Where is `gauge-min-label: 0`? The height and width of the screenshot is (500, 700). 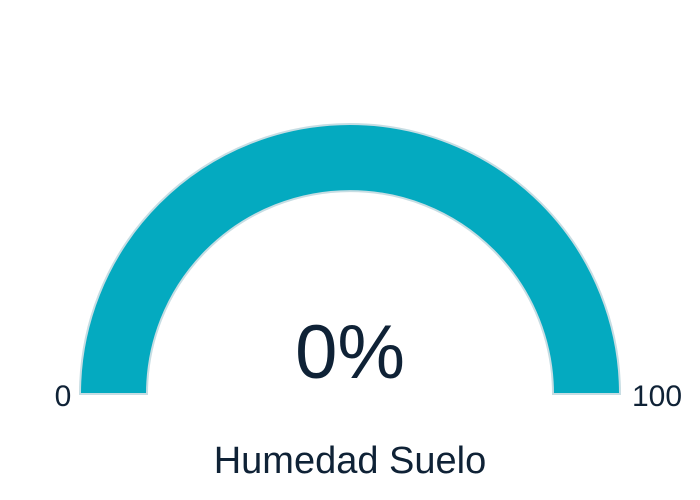 gauge-min-label: 0 is located at coordinates (63, 396).